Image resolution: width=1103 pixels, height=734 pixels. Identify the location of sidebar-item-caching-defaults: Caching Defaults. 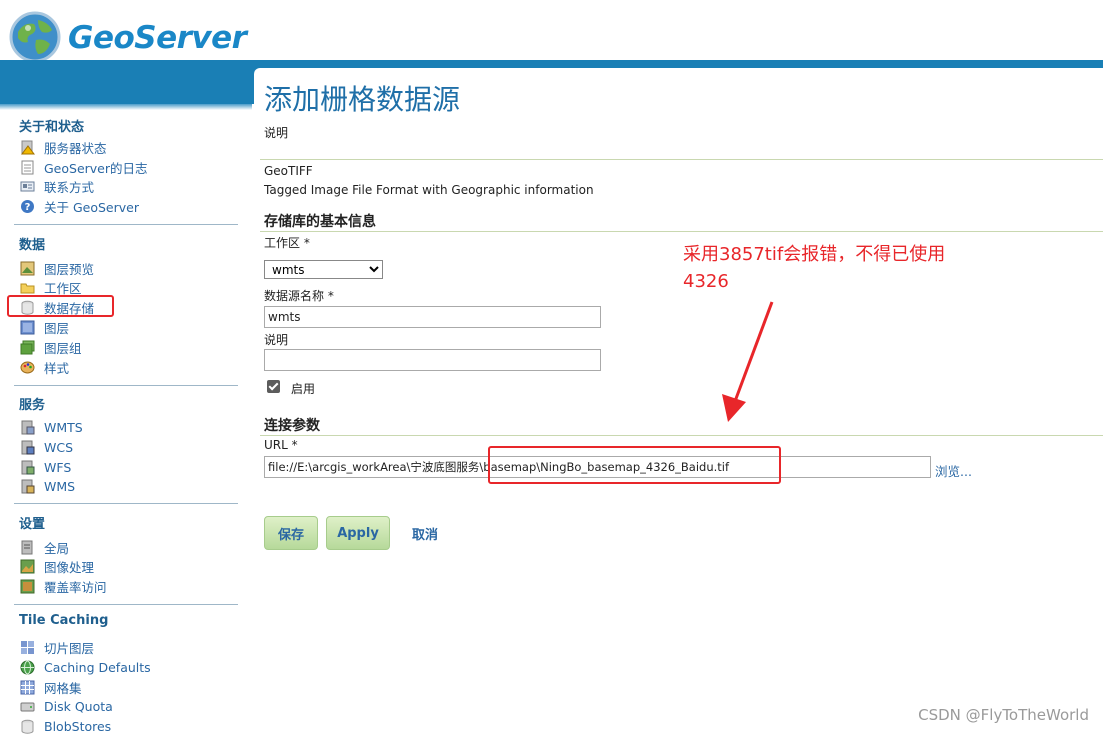
(85, 667).